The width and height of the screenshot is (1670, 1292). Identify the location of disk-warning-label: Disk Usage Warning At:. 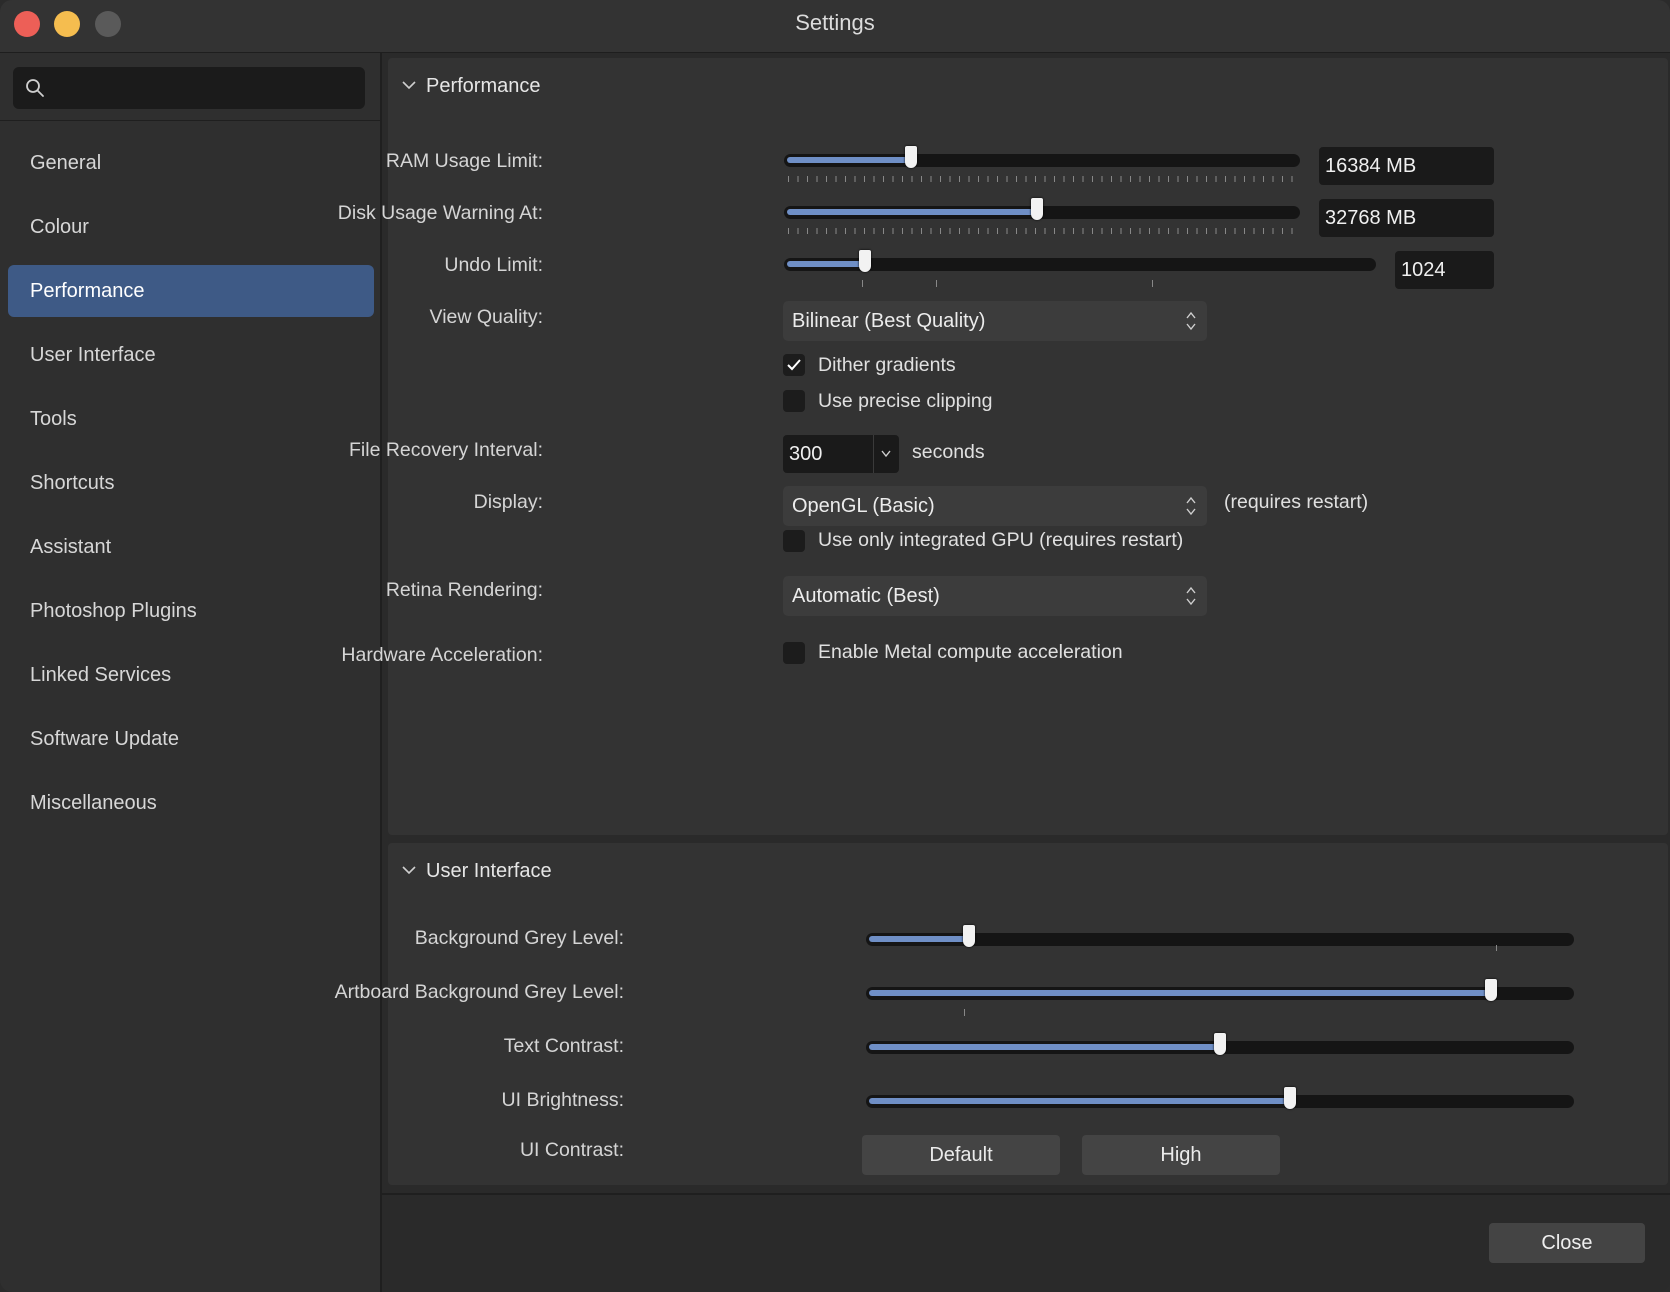
(440, 213).